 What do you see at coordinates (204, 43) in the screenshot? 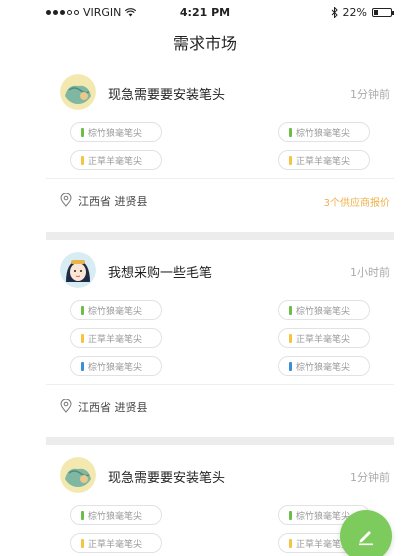
I see `page-title: 需求市场` at bounding box center [204, 43].